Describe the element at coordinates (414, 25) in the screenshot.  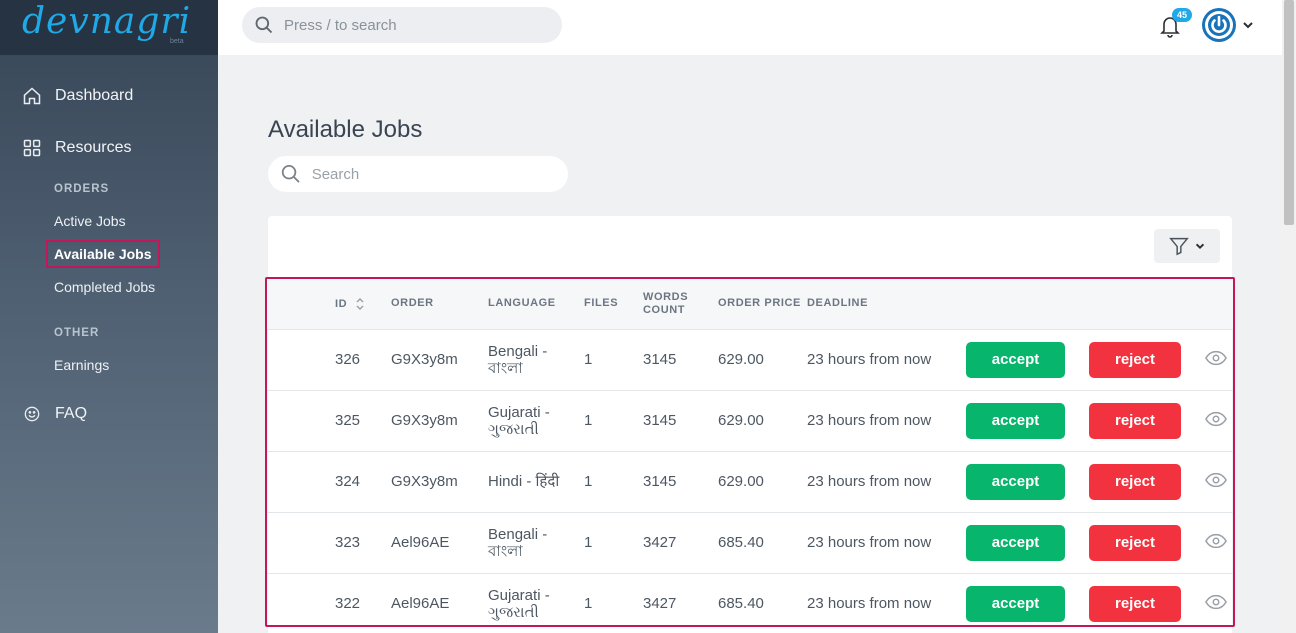
I see `global-search-input` at that location.